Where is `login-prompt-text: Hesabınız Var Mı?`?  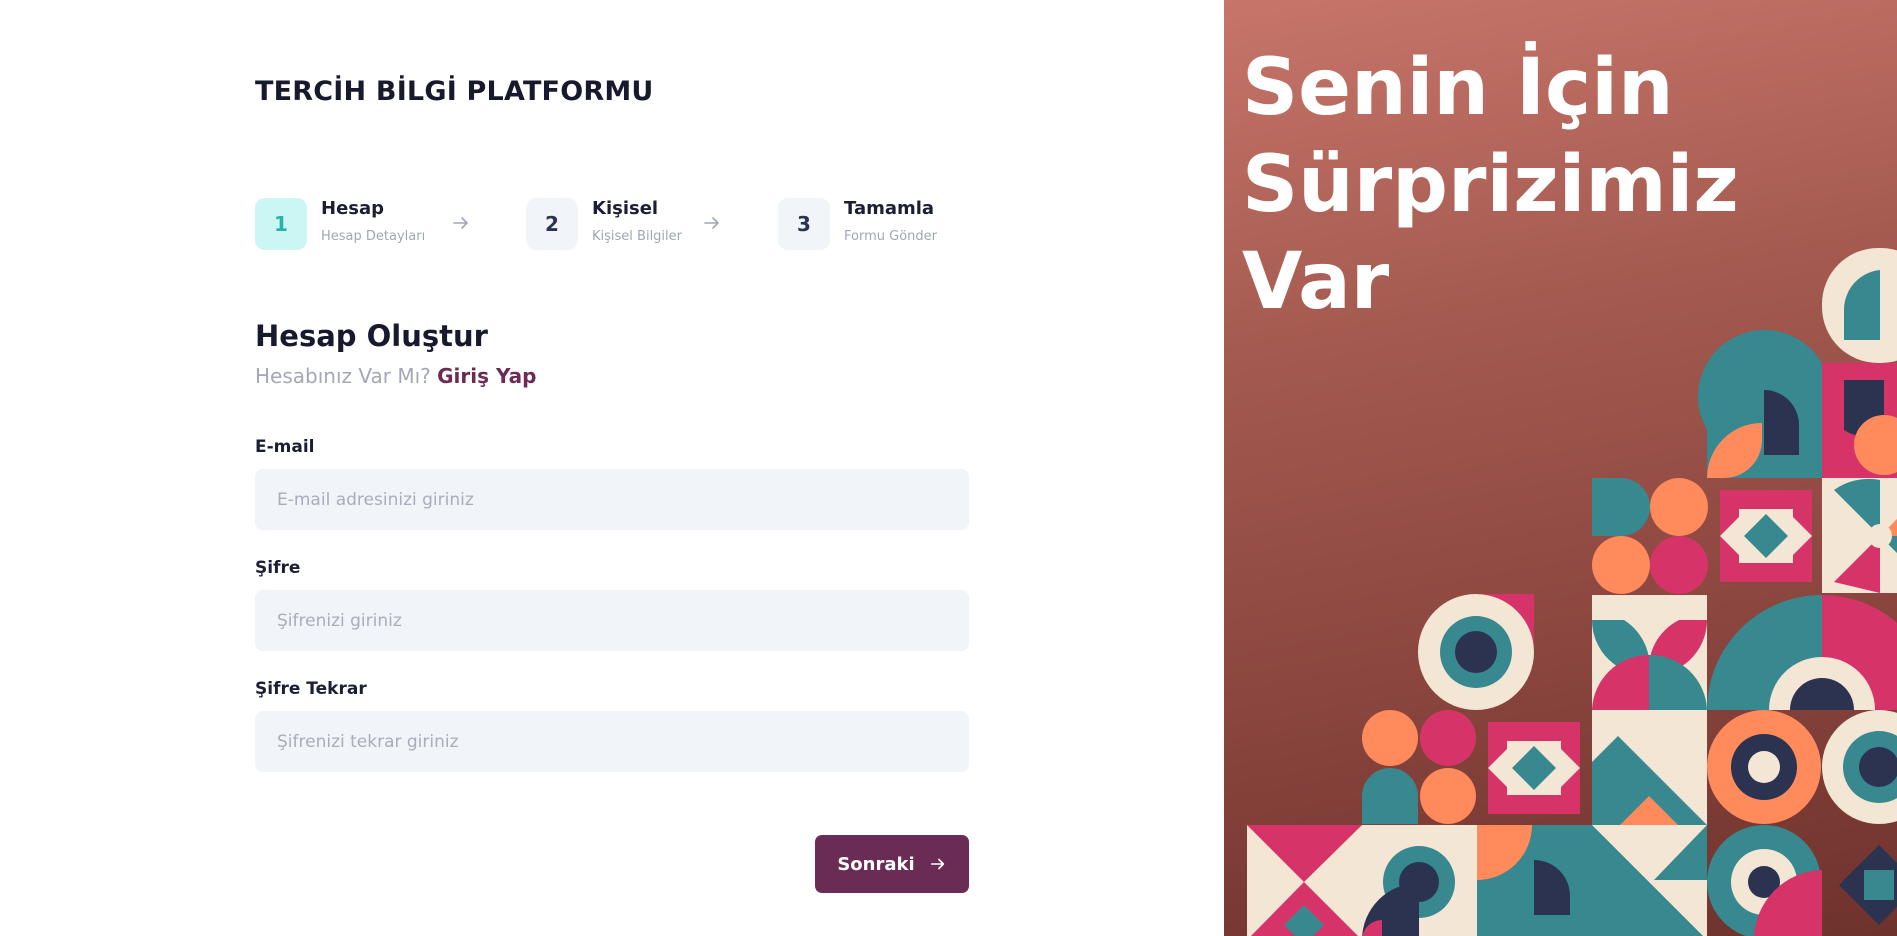 login-prompt-text: Hesabınız Var Mı? is located at coordinates (343, 376).